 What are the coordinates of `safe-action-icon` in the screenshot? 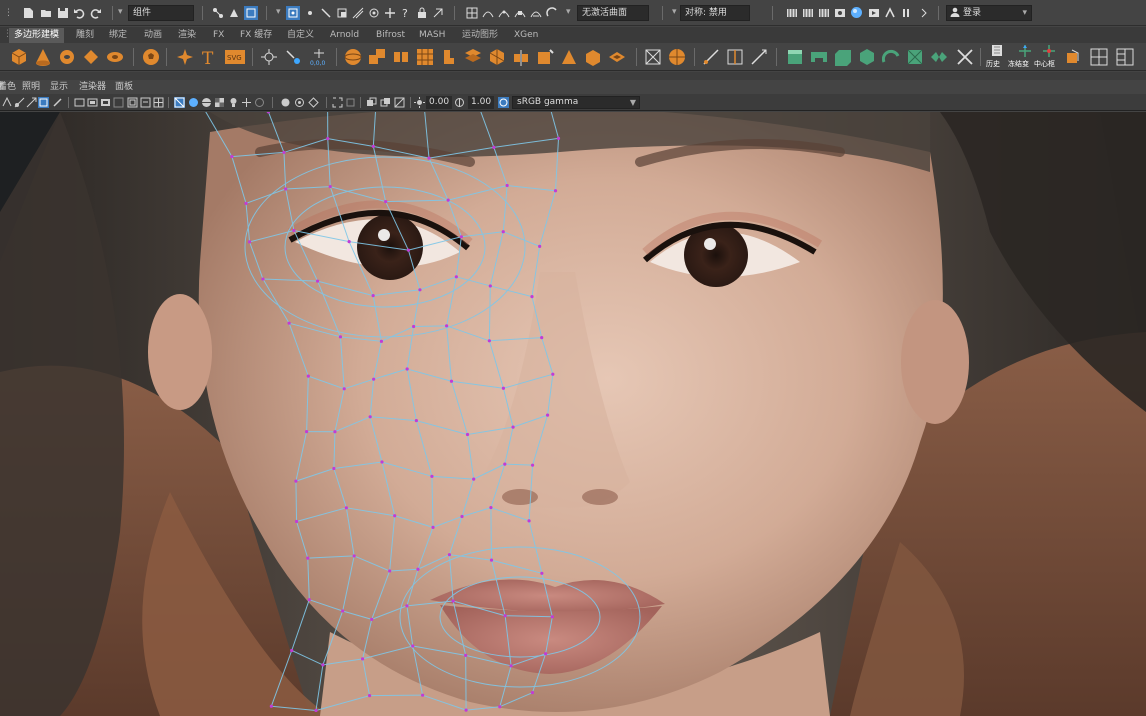 It's located at (132, 102).